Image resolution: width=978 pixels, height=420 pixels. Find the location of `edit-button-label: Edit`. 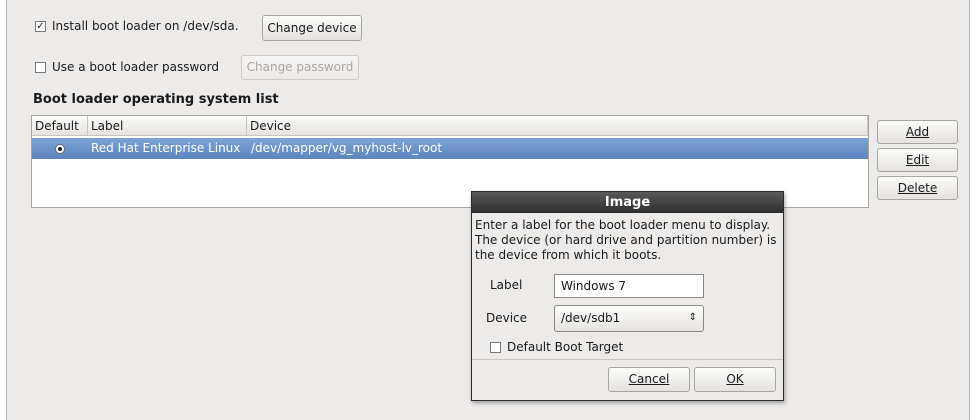

edit-button-label: Edit is located at coordinates (917, 160).